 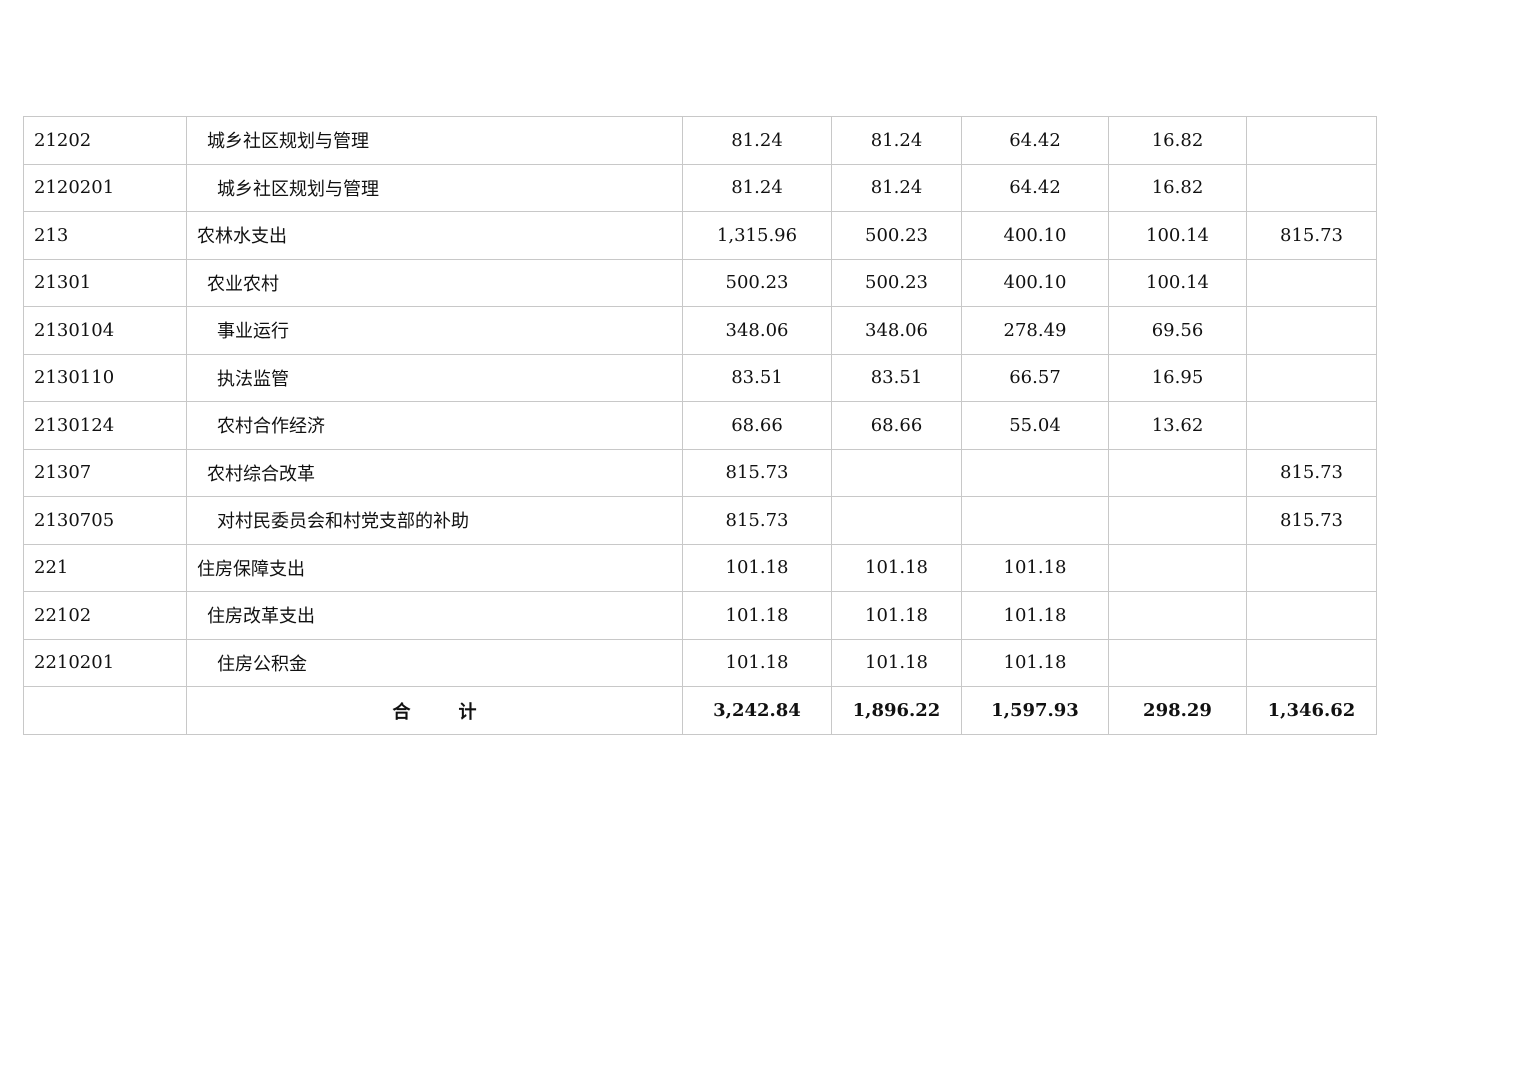 What do you see at coordinates (1177, 330) in the screenshot?
I see `amount-cell: 69.56` at bounding box center [1177, 330].